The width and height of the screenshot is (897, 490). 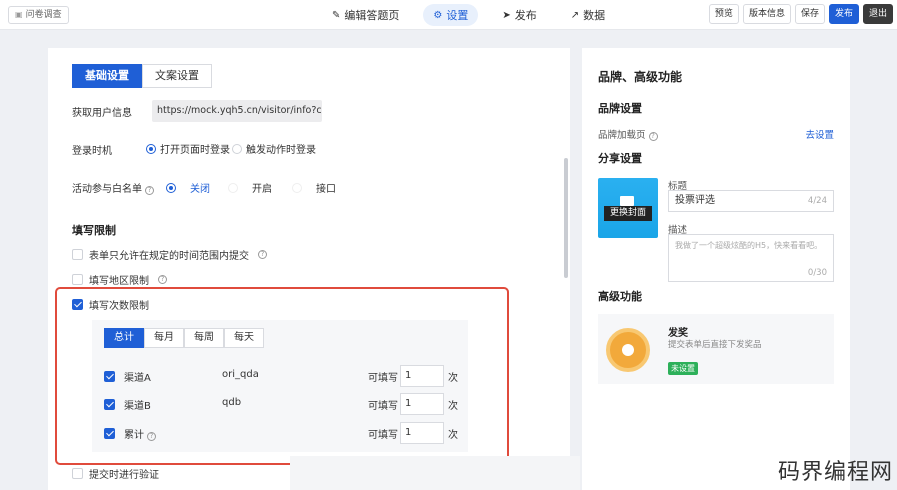 I want to click on radio-label: 打开页面时登录, so click(x=195, y=150).